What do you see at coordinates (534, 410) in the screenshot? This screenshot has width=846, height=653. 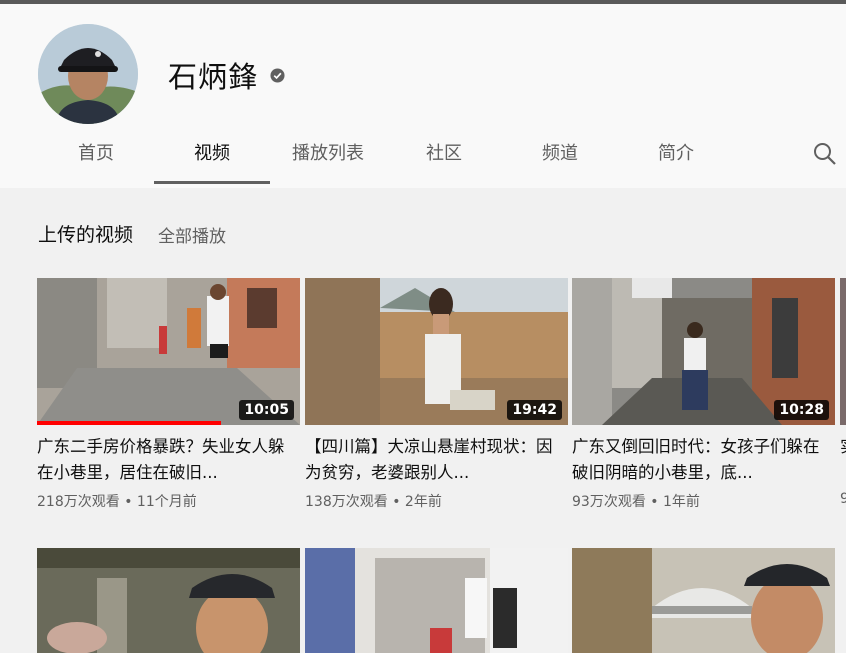 I see `video-duration: 19:42` at bounding box center [534, 410].